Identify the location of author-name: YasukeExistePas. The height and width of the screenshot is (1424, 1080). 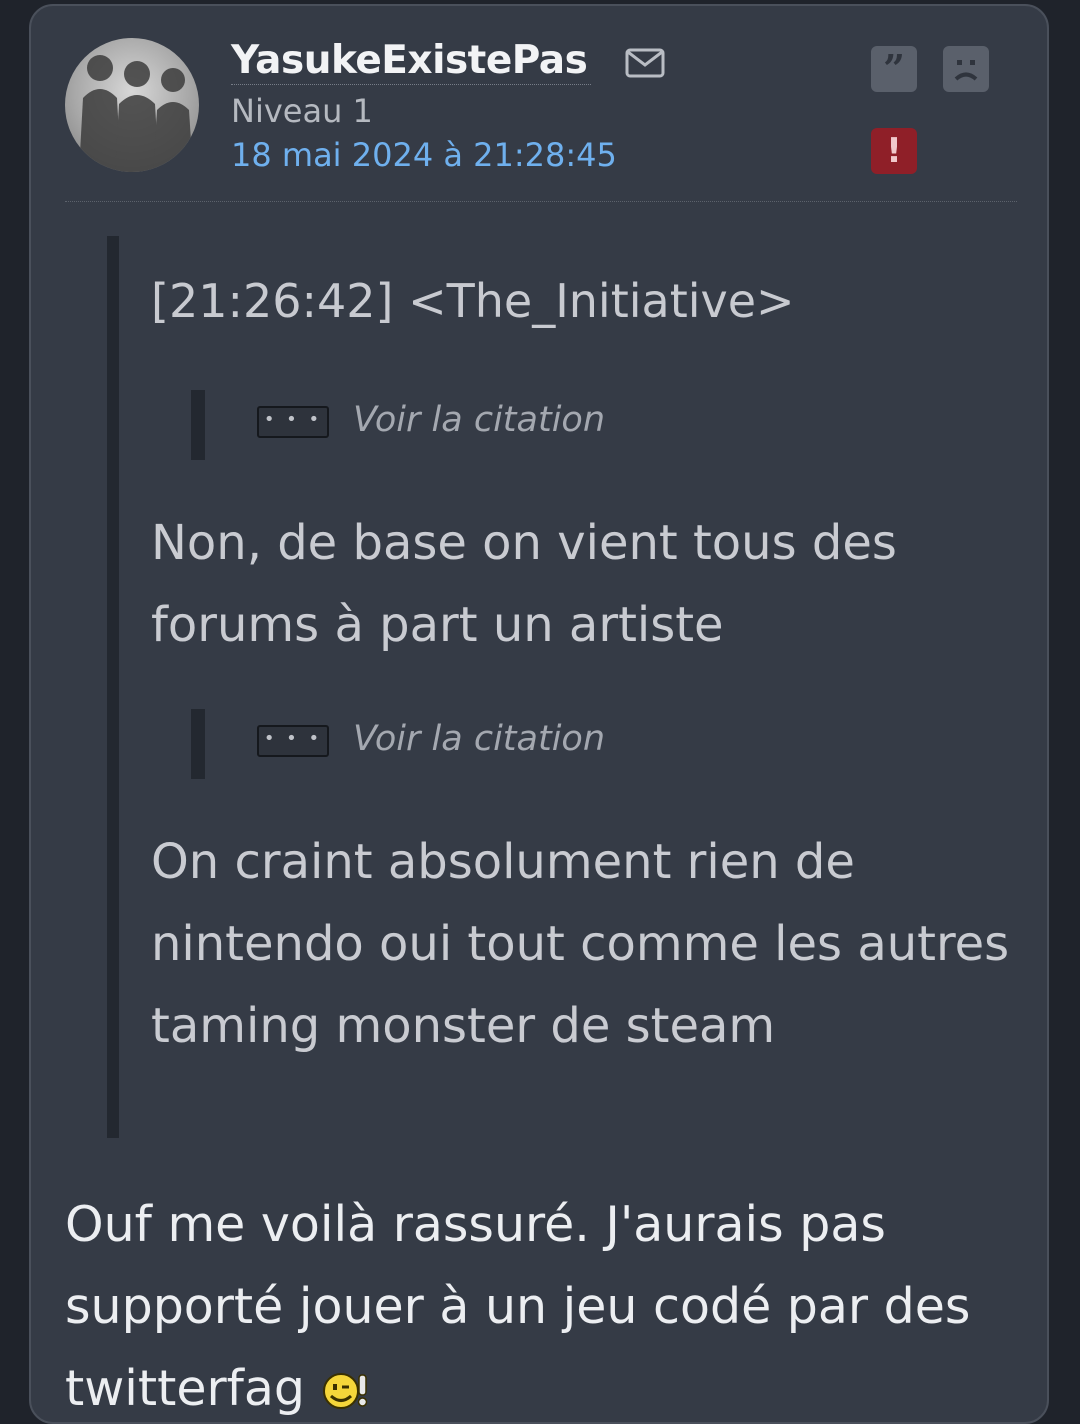
(411, 61).